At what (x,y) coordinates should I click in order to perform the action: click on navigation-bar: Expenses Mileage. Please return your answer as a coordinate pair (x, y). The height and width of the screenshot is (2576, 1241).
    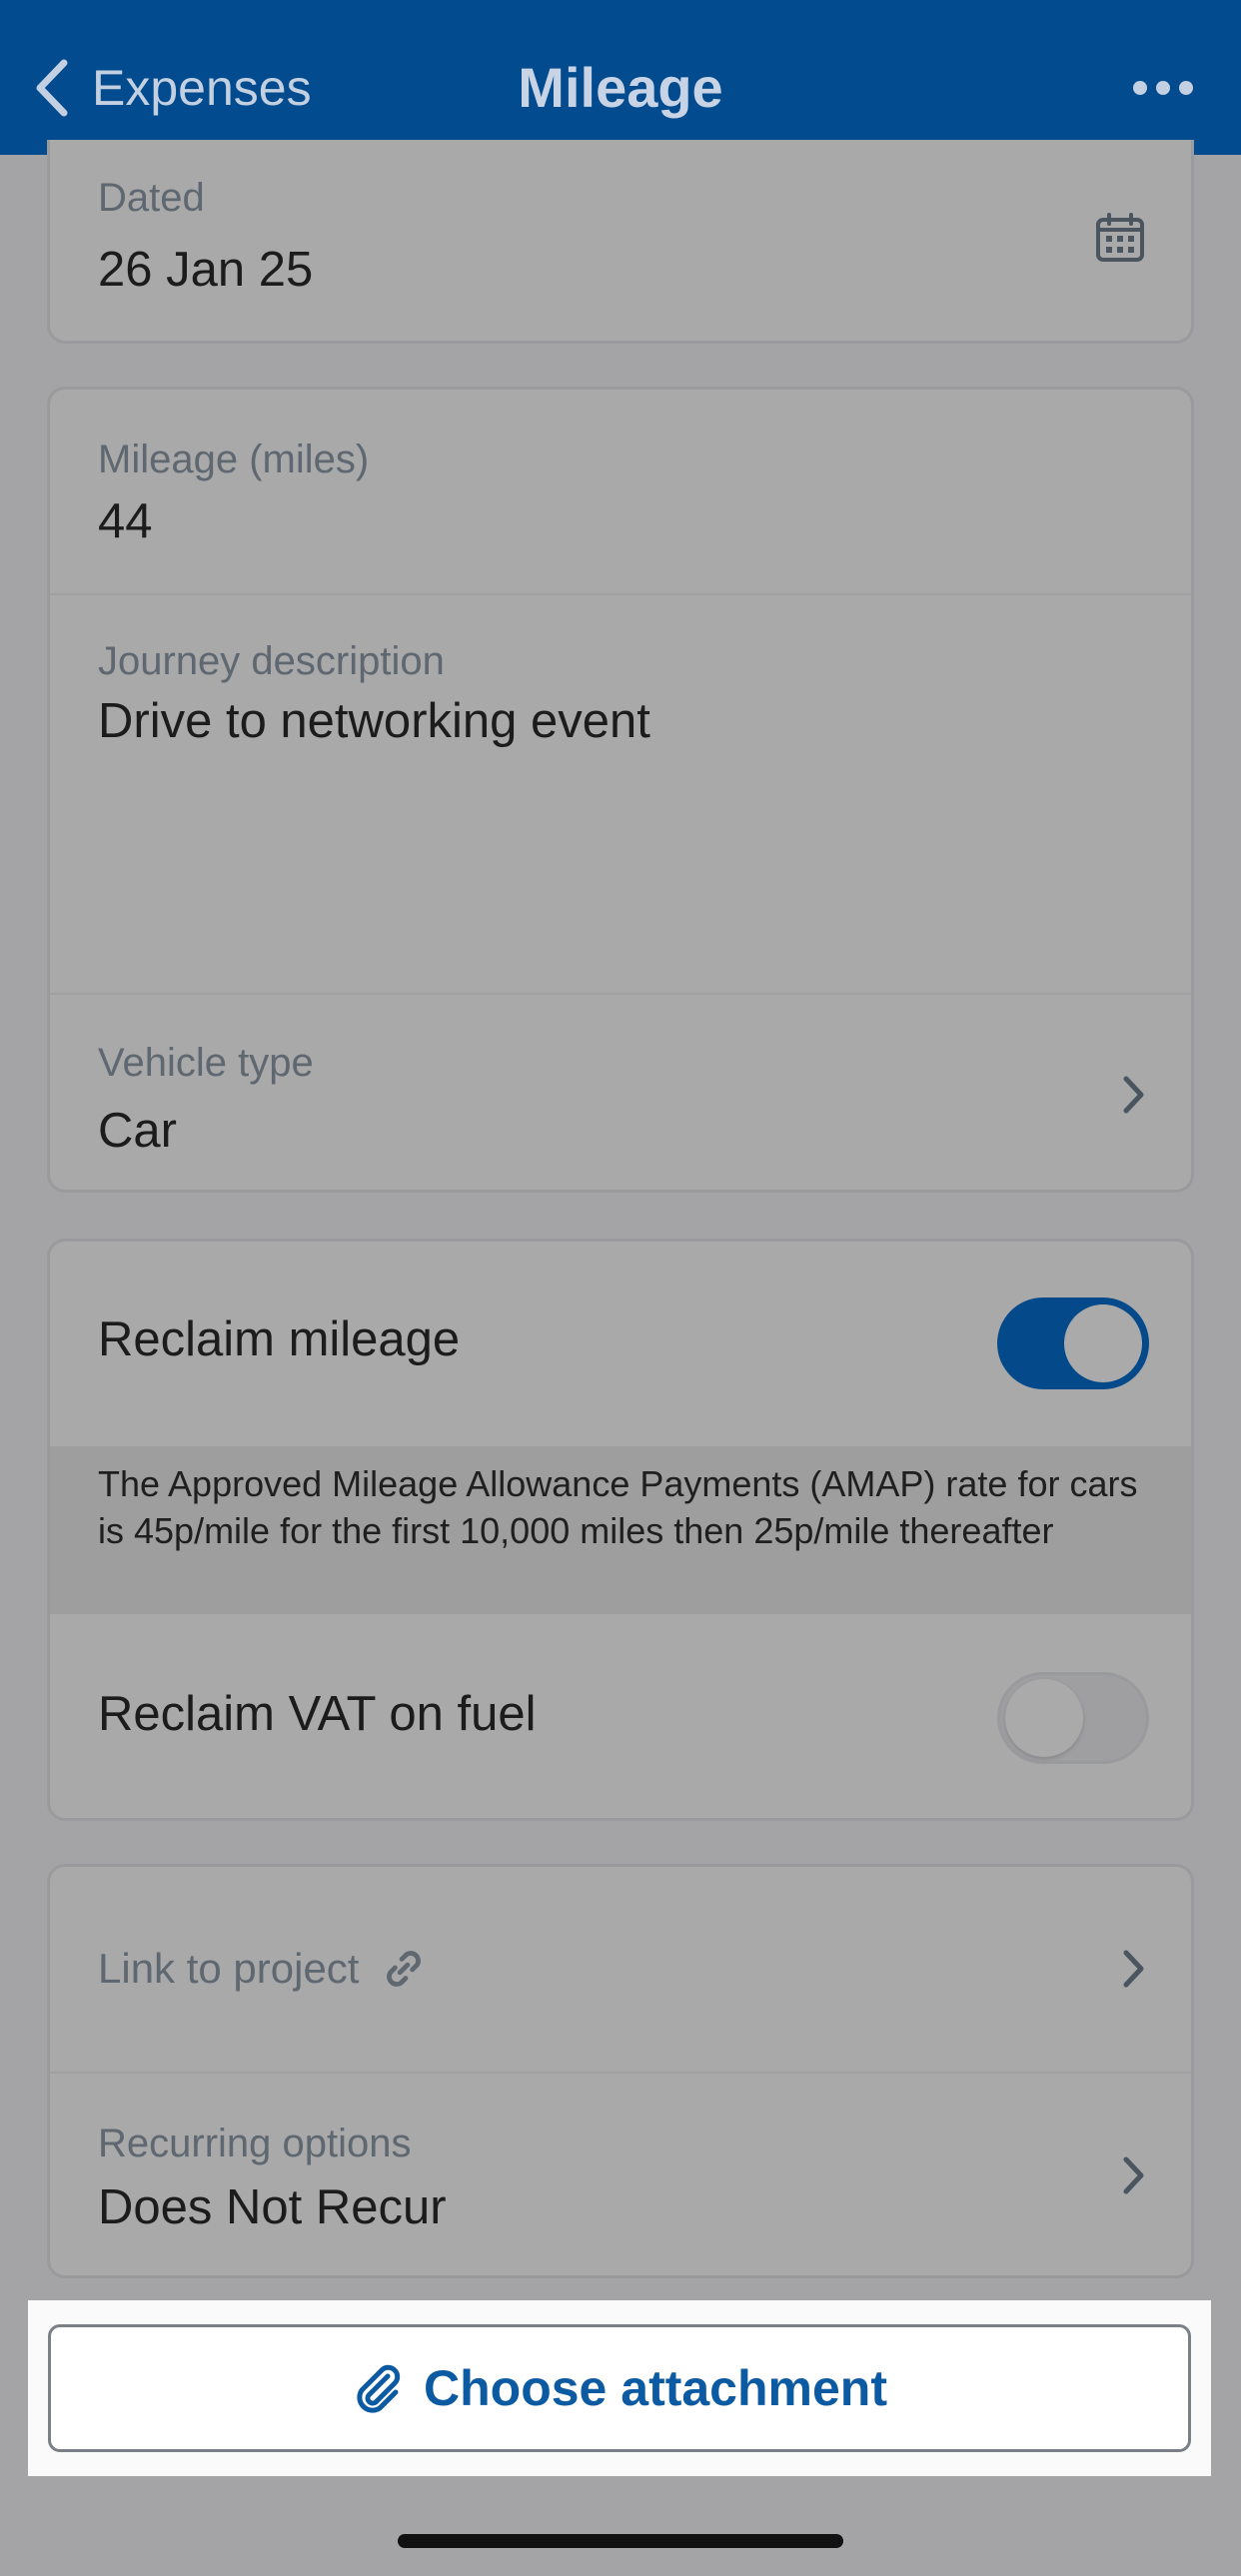
    Looking at the image, I should click on (620, 78).